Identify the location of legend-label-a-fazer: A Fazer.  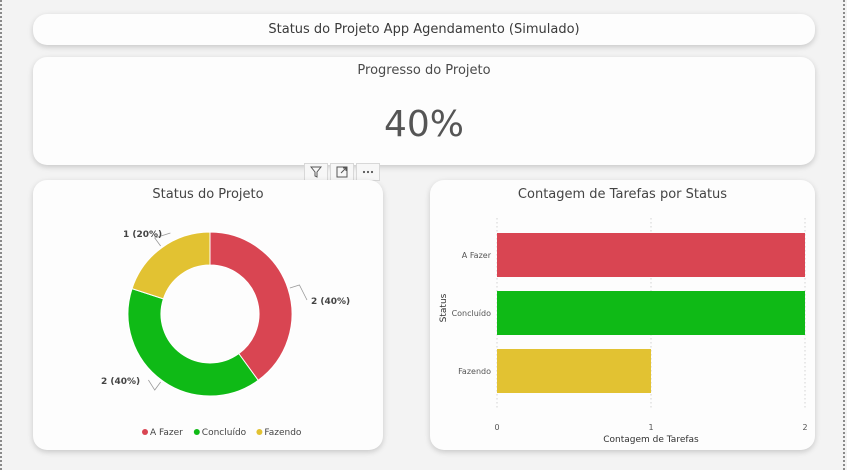
(166, 433).